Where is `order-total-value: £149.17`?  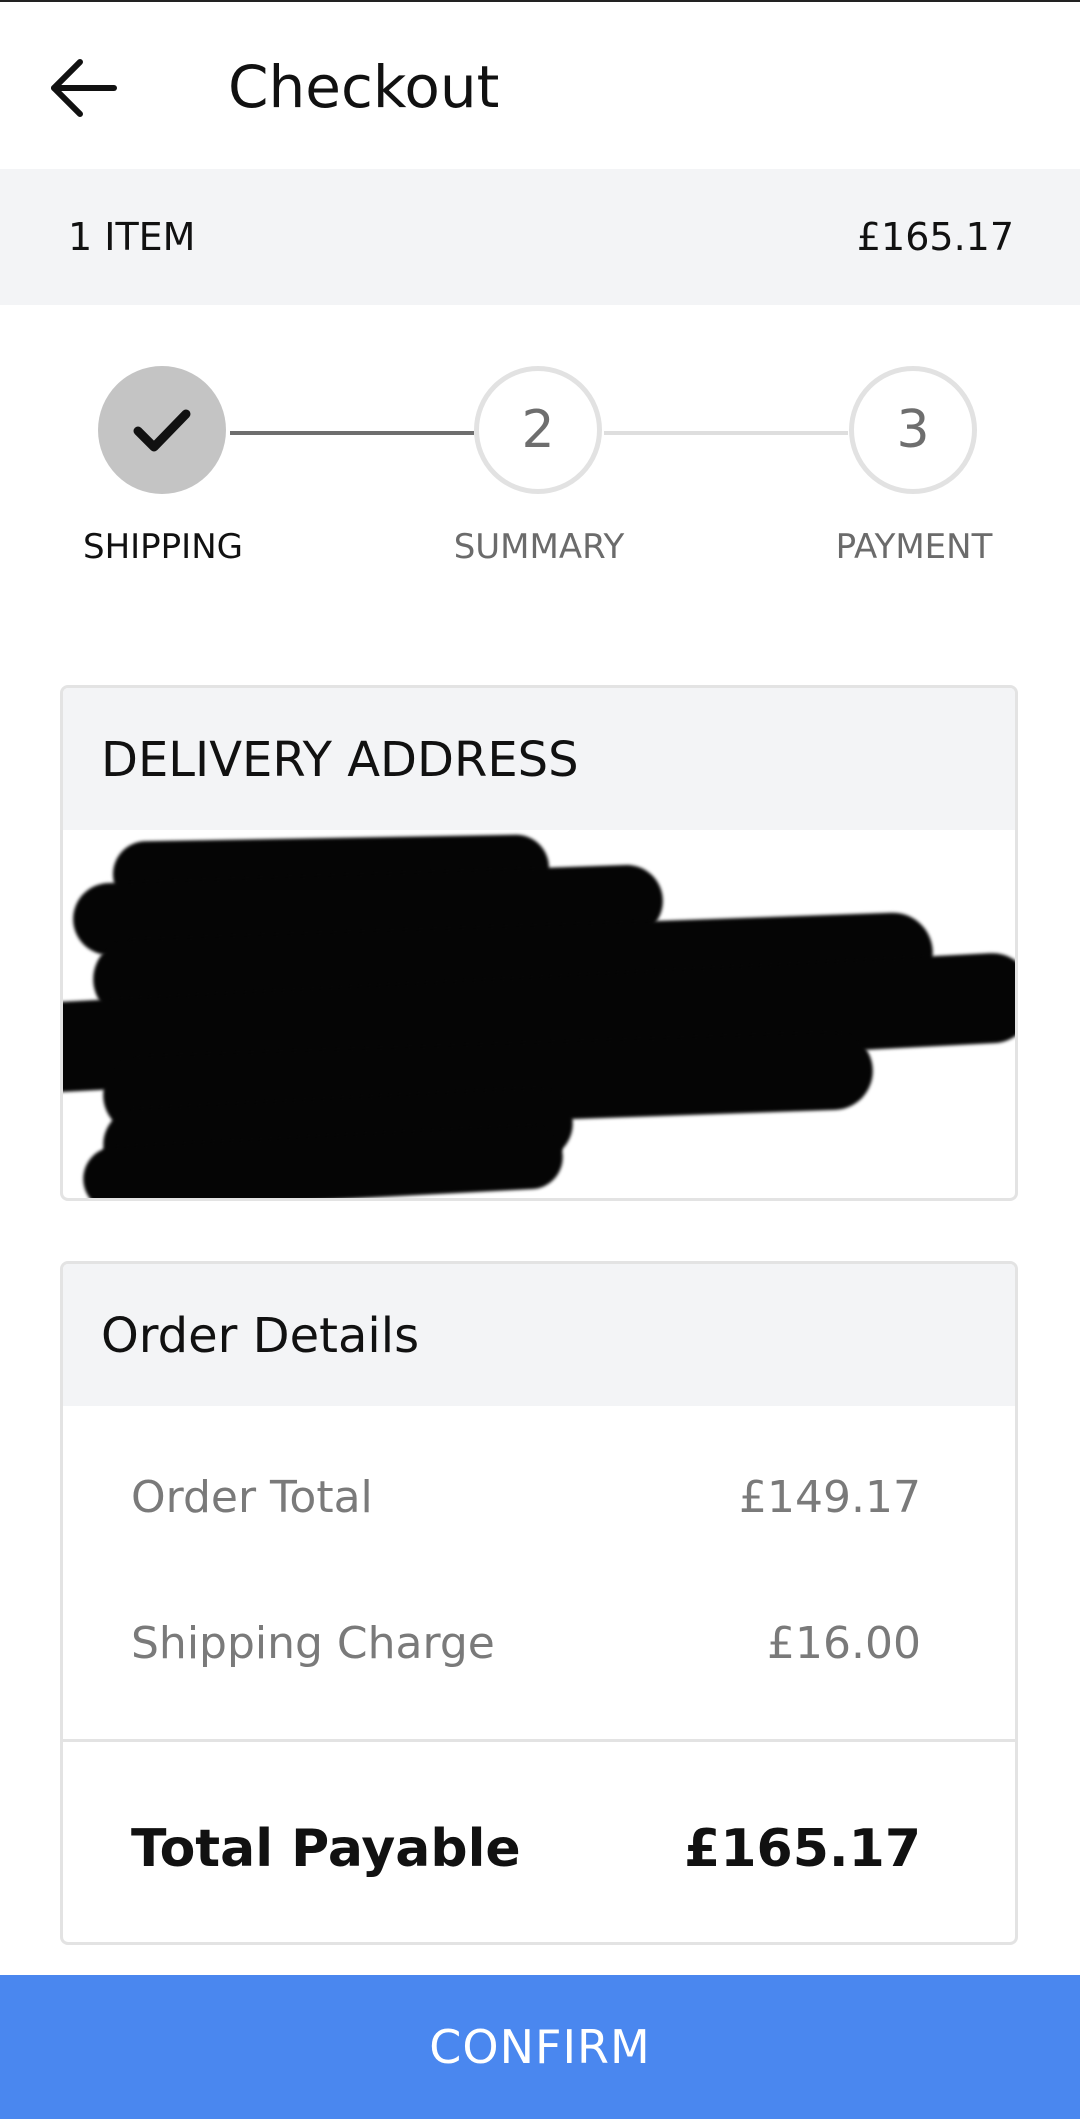 order-total-value: £149.17 is located at coordinates (830, 1497).